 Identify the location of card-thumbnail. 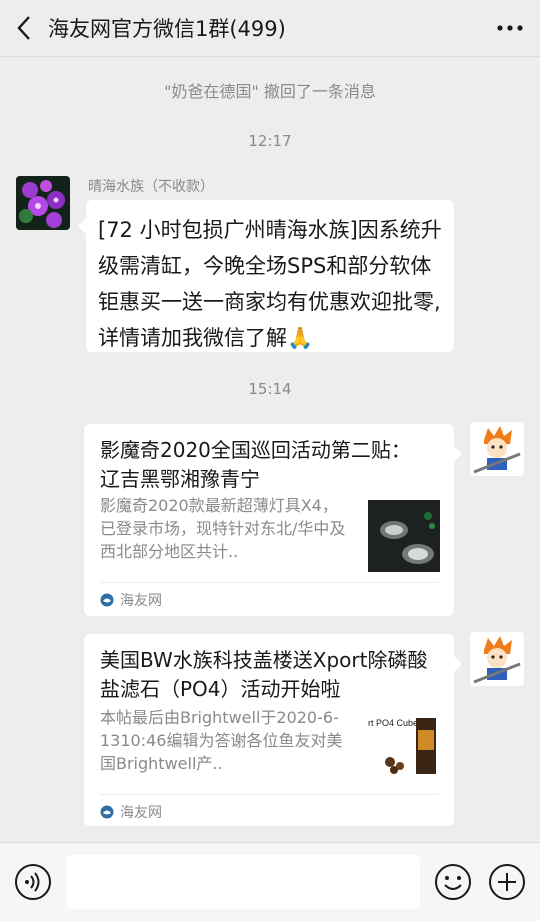
(404, 536).